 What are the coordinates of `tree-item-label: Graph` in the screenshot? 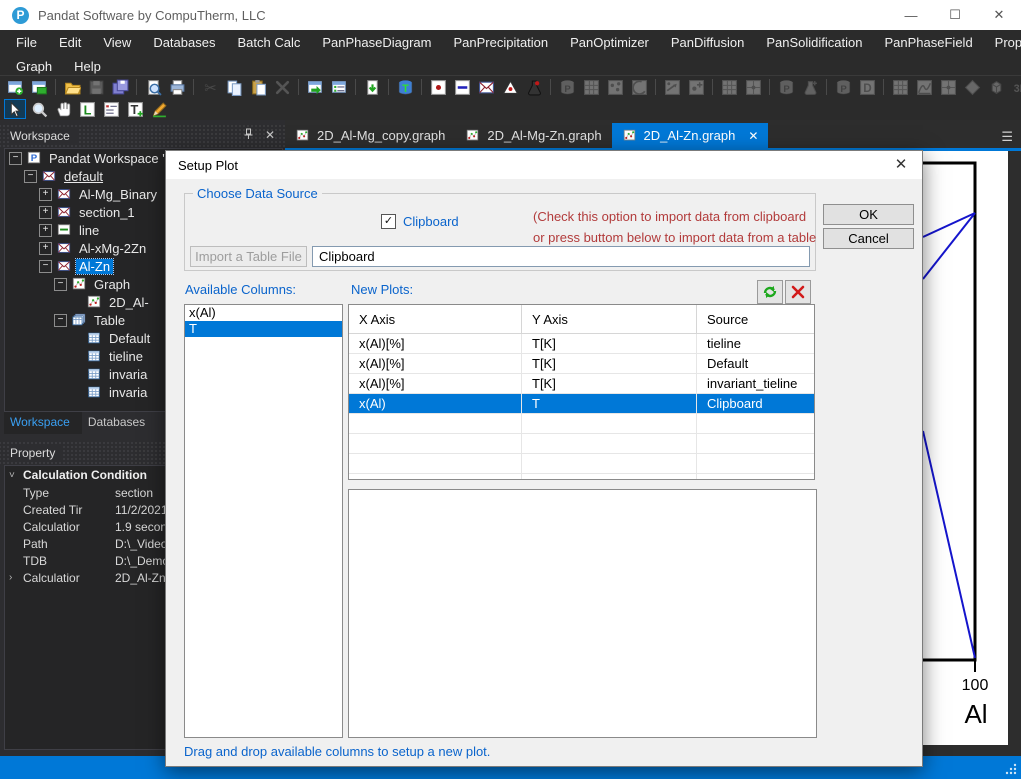 It's located at (112, 284).